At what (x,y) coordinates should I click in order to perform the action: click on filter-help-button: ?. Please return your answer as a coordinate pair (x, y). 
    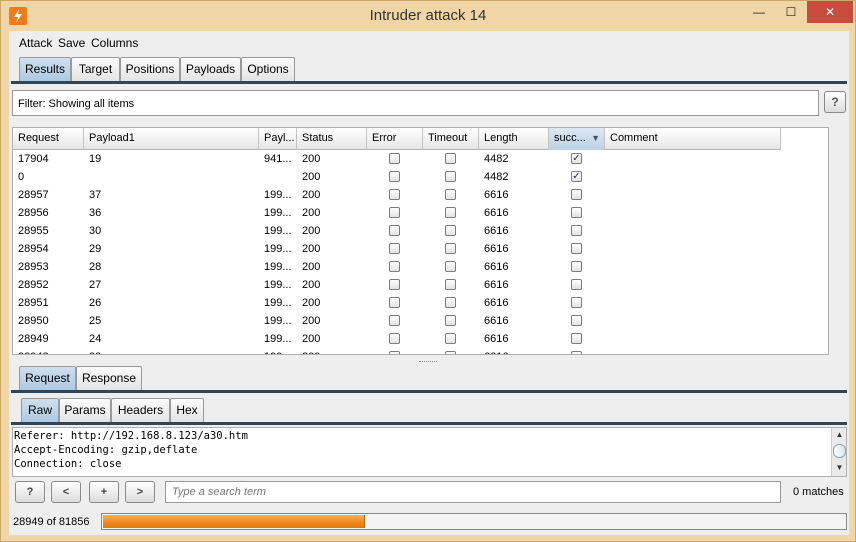
    Looking at the image, I should click on (835, 102).